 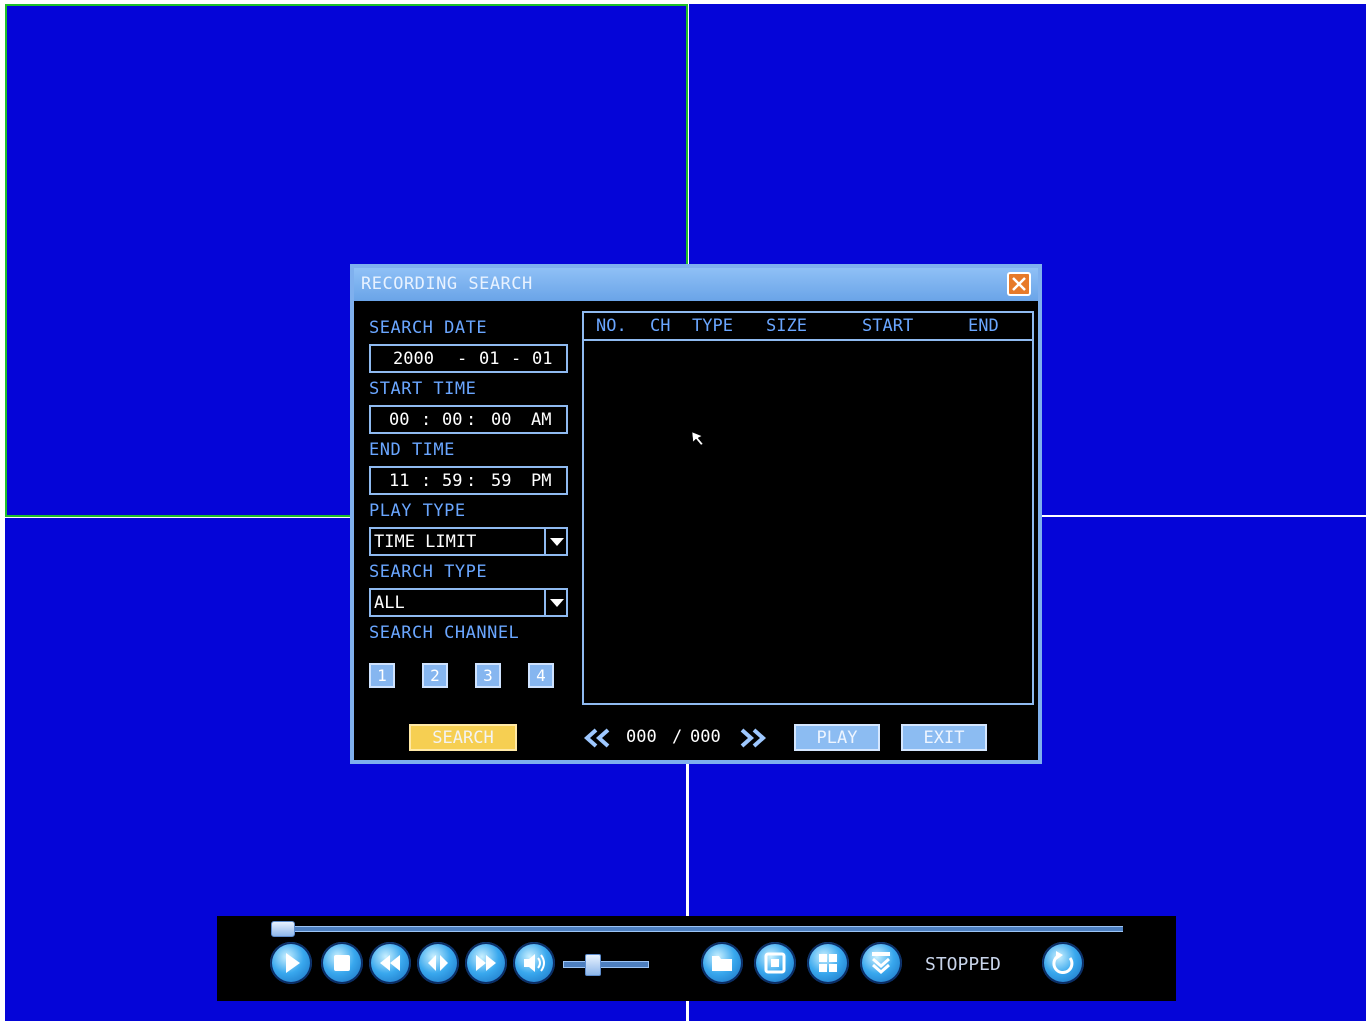 I want to click on end-ampm: PM, so click(x=541, y=481).